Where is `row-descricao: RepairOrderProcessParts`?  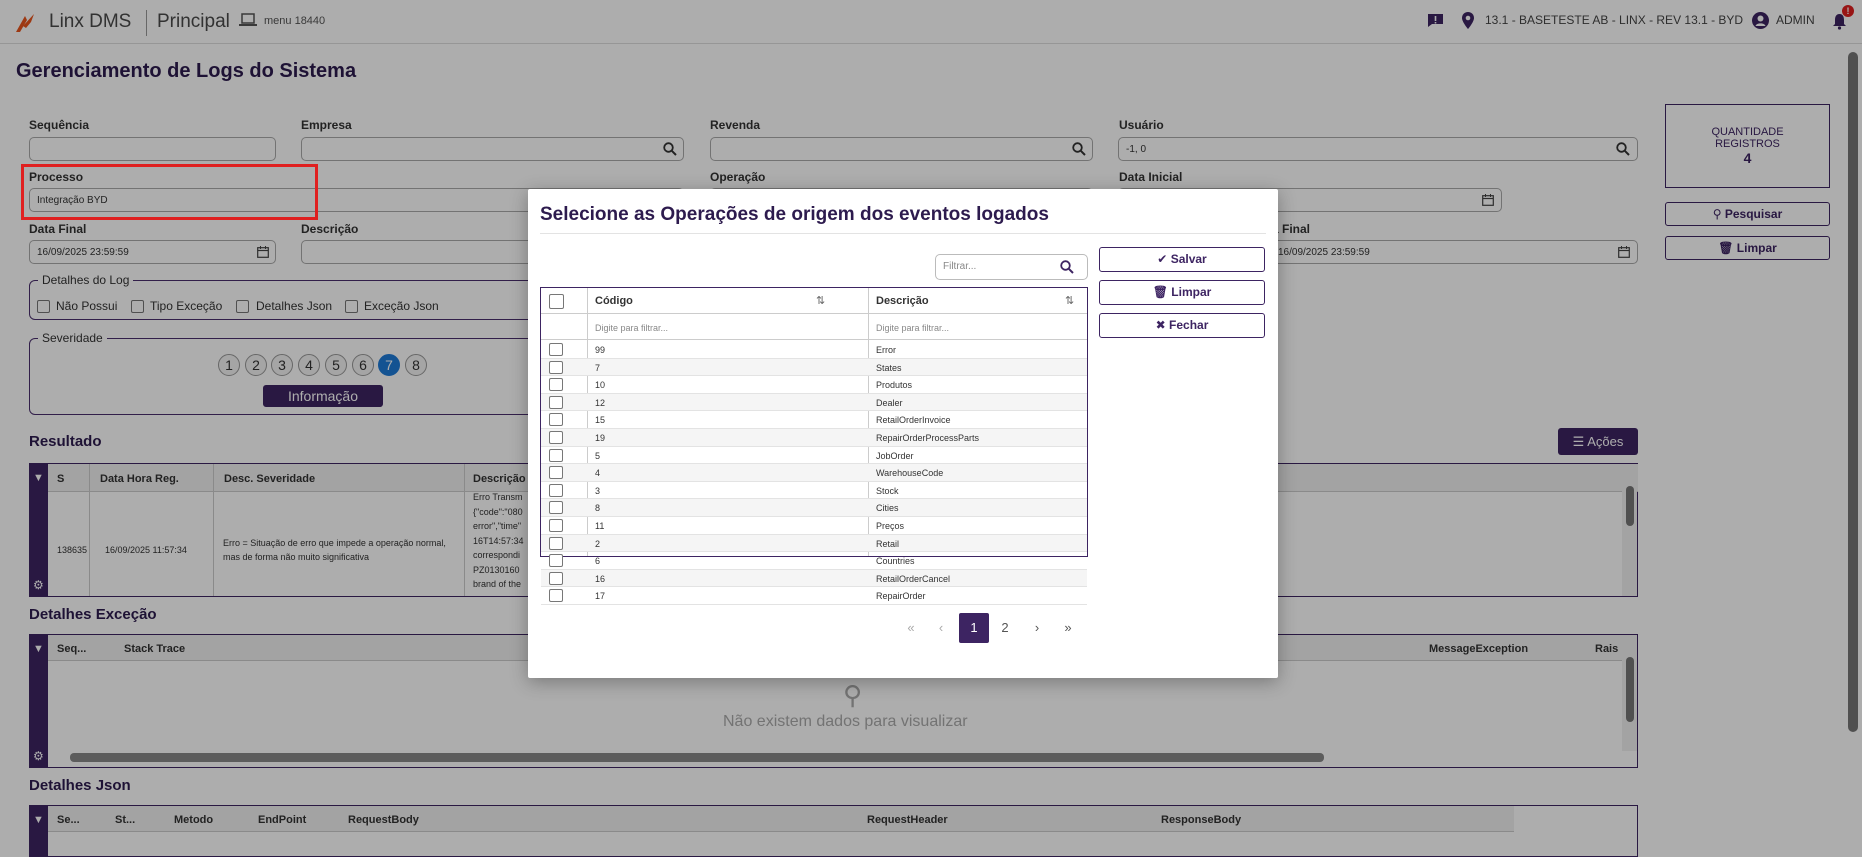 row-descricao: RepairOrderProcessParts is located at coordinates (928, 438).